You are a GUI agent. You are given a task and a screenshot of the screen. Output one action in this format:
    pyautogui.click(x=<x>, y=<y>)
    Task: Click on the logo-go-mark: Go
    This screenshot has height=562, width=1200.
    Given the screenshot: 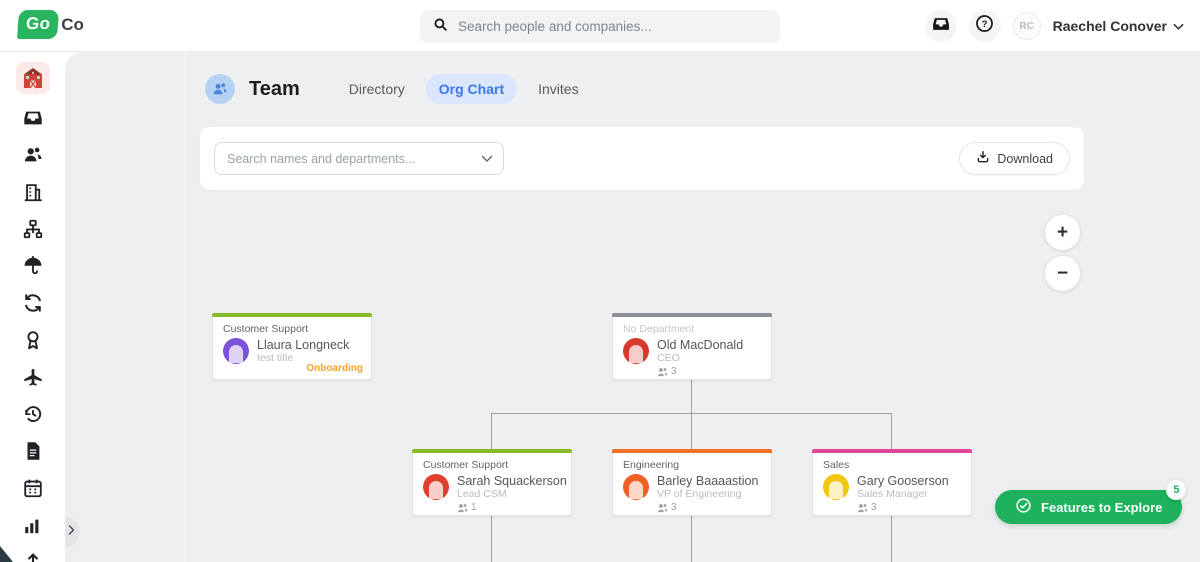 What is the action you would take?
    pyautogui.click(x=38, y=24)
    